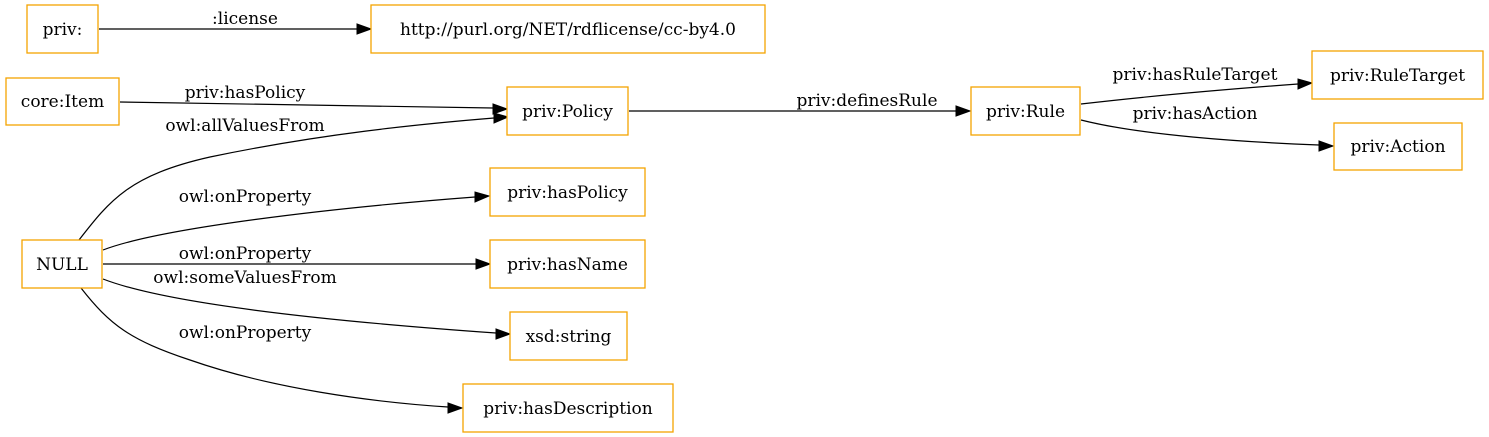  I want to click on edge-label-defines-rule: priv:definesRule, so click(866, 101).